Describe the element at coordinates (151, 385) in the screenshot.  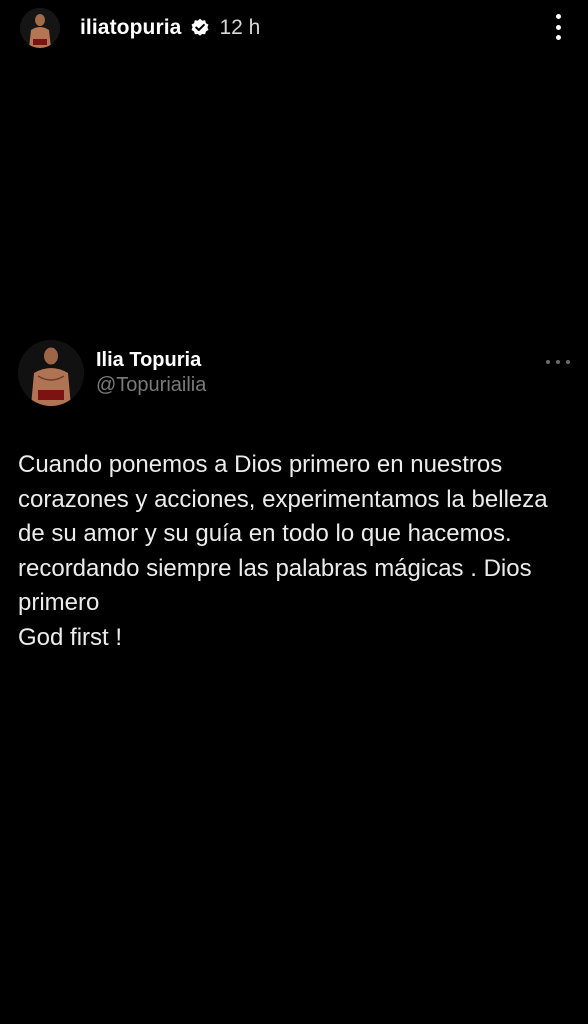
I see `tweet-author-handle: @Topuriailia` at that location.